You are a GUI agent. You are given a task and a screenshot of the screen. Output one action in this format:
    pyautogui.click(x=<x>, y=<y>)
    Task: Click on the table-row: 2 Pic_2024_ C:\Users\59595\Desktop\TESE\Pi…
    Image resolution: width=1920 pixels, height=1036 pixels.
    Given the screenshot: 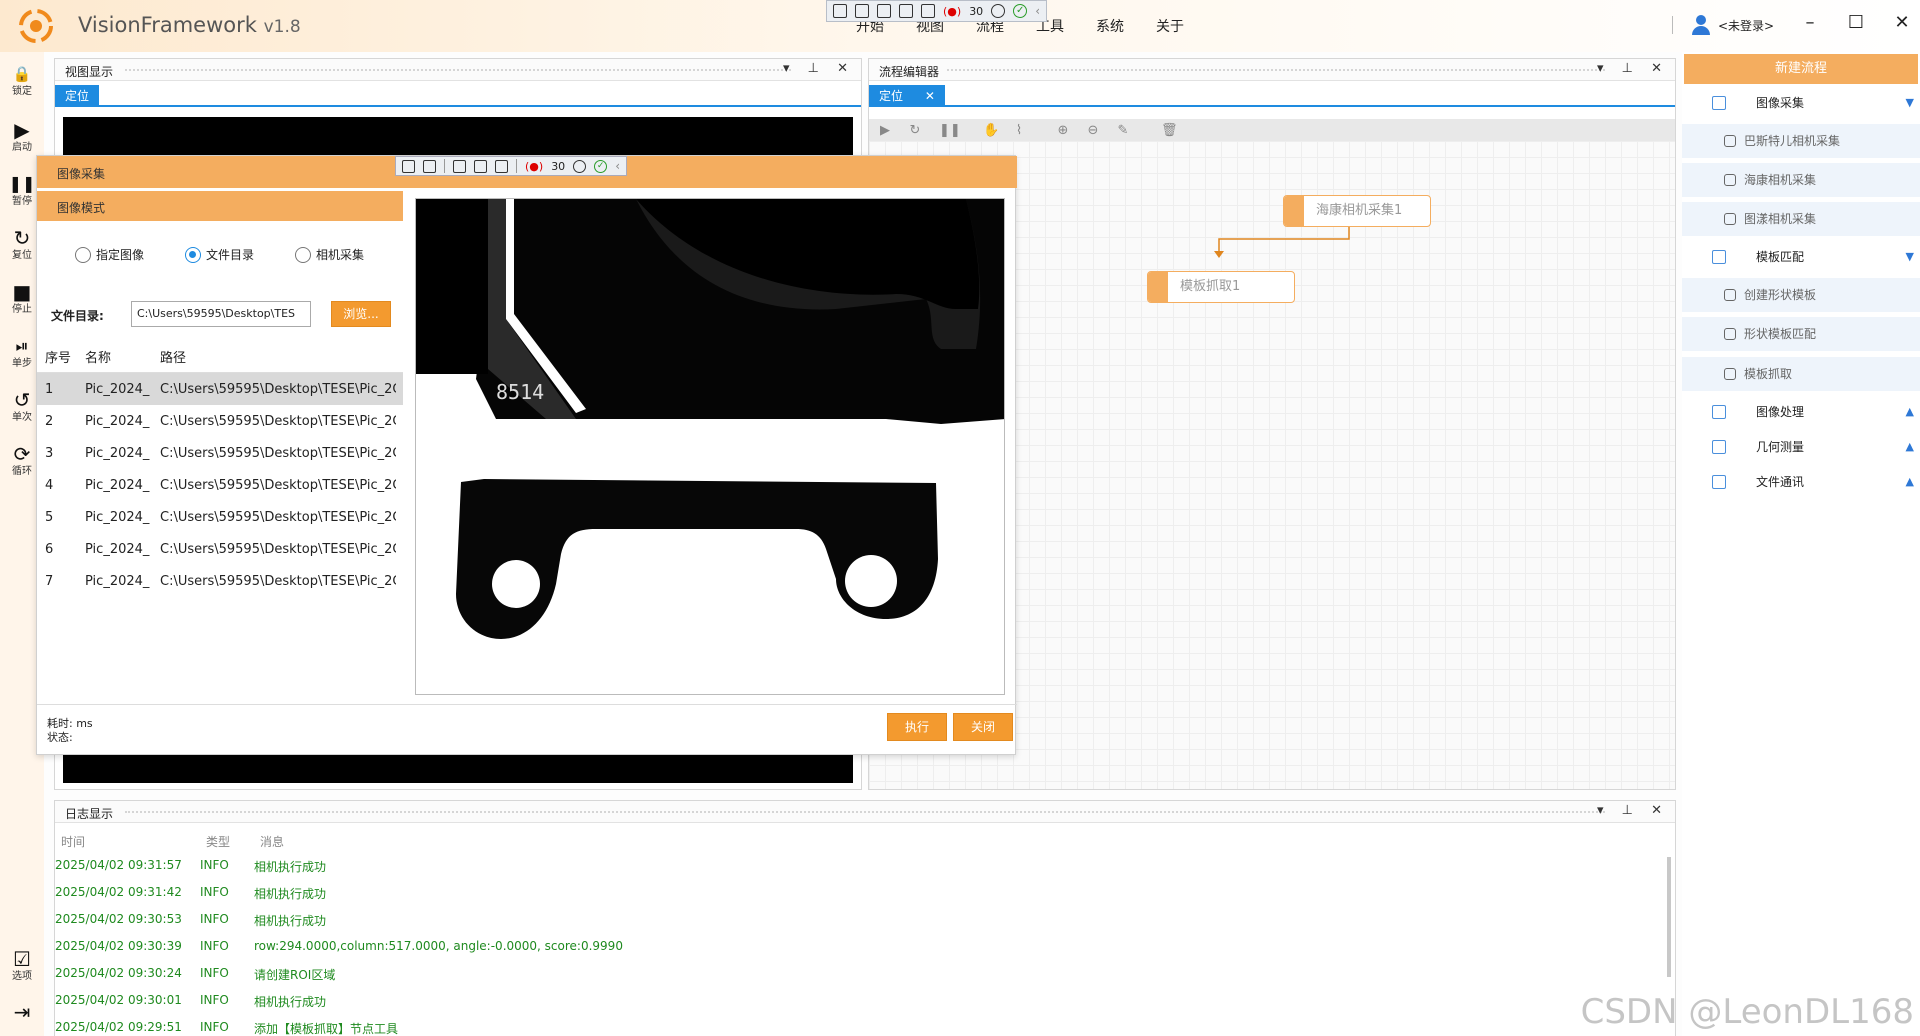 What is the action you would take?
    pyautogui.click(x=220, y=421)
    